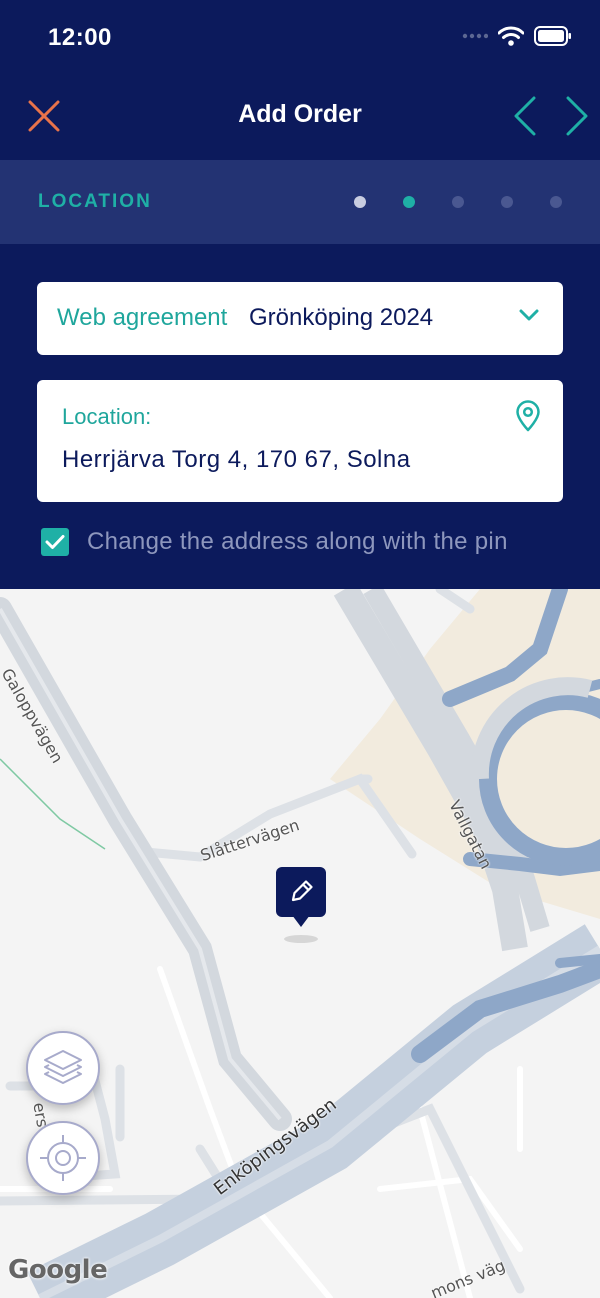 This screenshot has width=600, height=1298. I want to click on address-sync-checkbox-row: Change the address along with the pin, so click(274, 542).